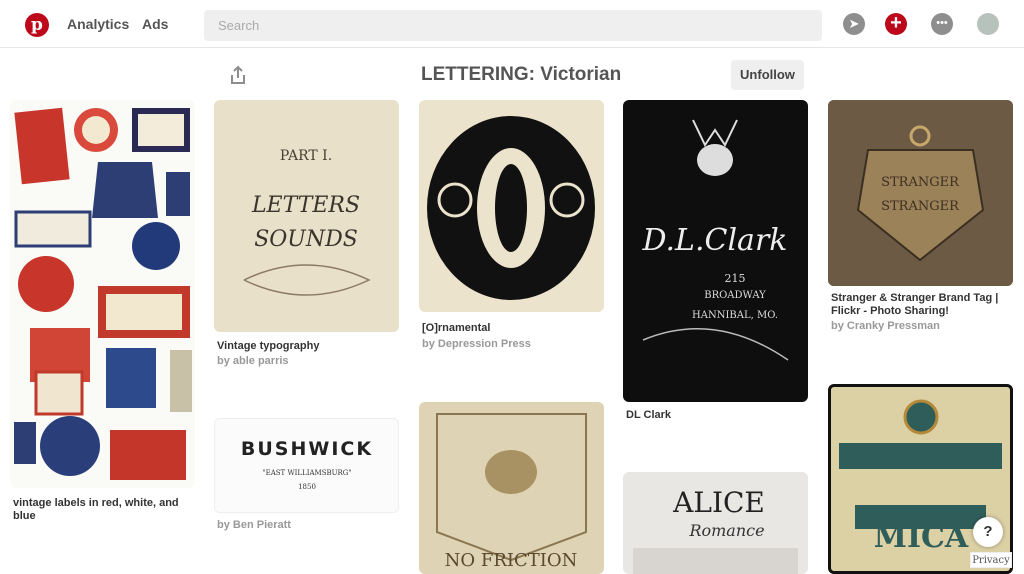 This screenshot has height=574, width=1024. What do you see at coordinates (991, 560) in the screenshot?
I see `privacy-link: Privacy` at bounding box center [991, 560].